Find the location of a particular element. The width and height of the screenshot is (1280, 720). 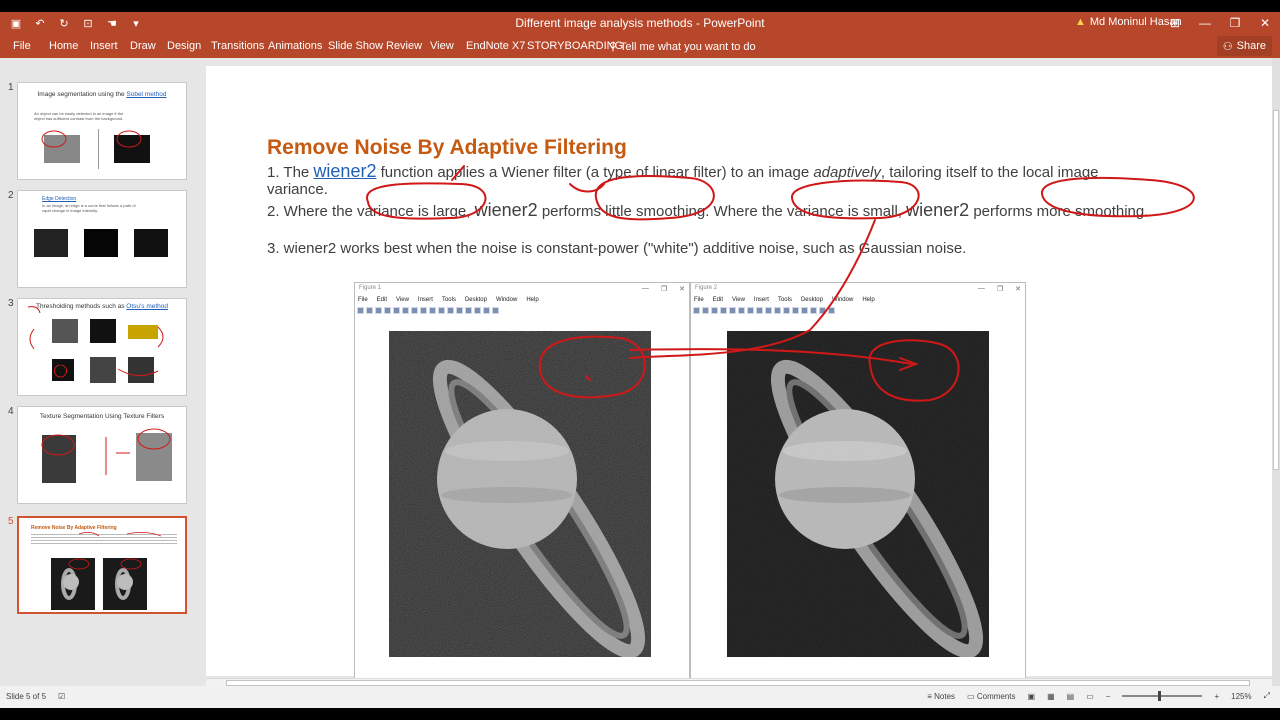

vertical-scrollbar is located at coordinates (1276, 372).